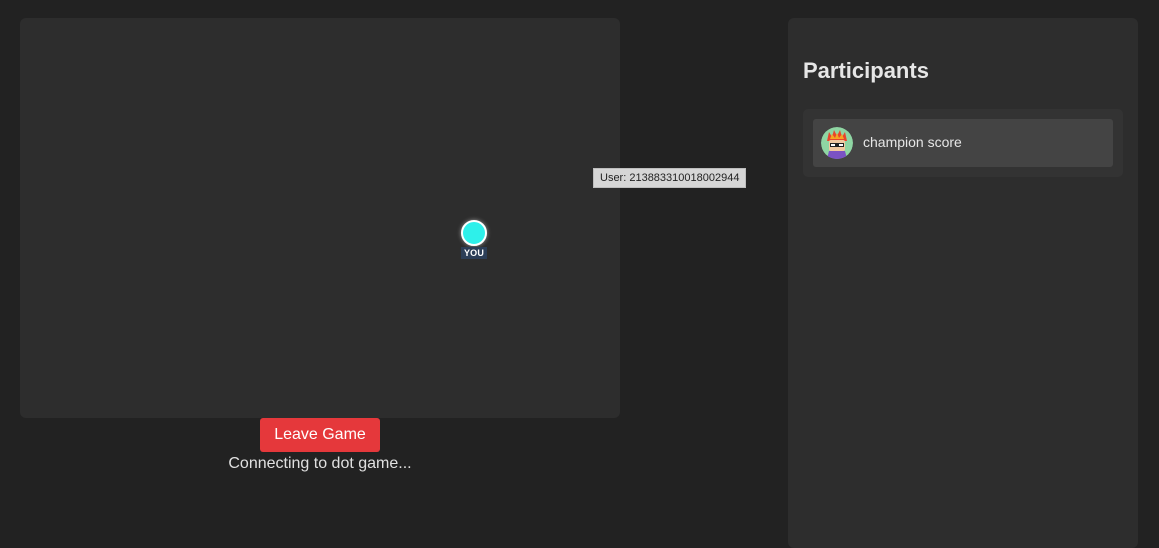 The width and height of the screenshot is (1159, 548). What do you see at coordinates (670, 178) in the screenshot?
I see `user-tooltip: User: 213883310018002944` at bounding box center [670, 178].